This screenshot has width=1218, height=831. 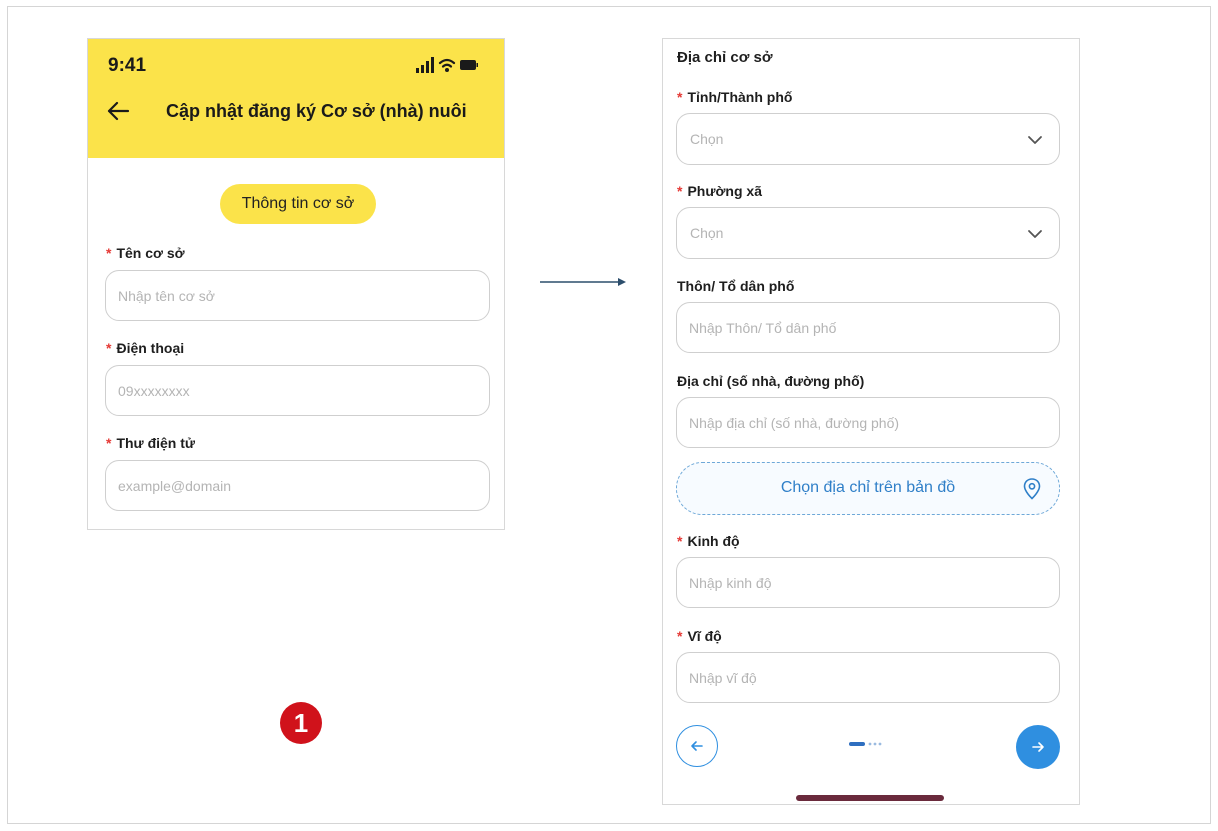 I want to click on ward-label: * Phường xã, so click(x=719, y=191).